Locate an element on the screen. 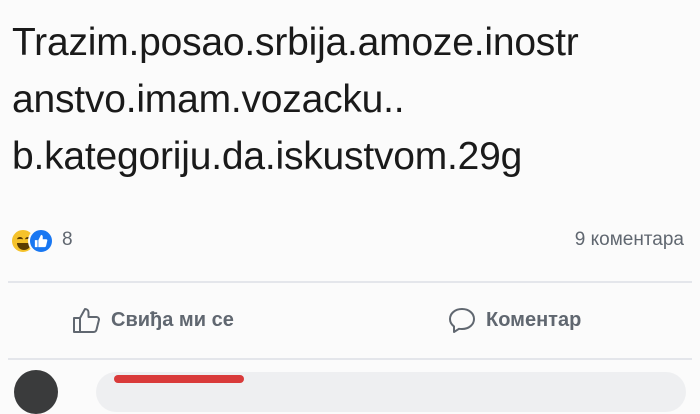 The height and width of the screenshot is (414, 700). like-button: Свиђа ми се is located at coordinates (153, 320).